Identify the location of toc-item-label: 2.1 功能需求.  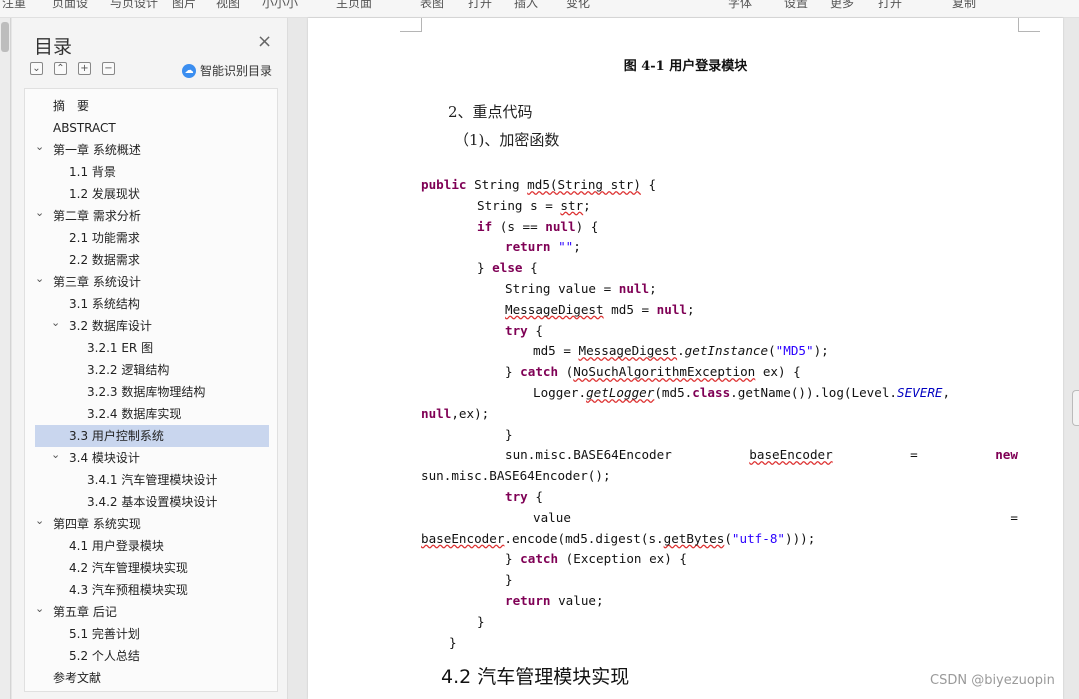
(104, 238).